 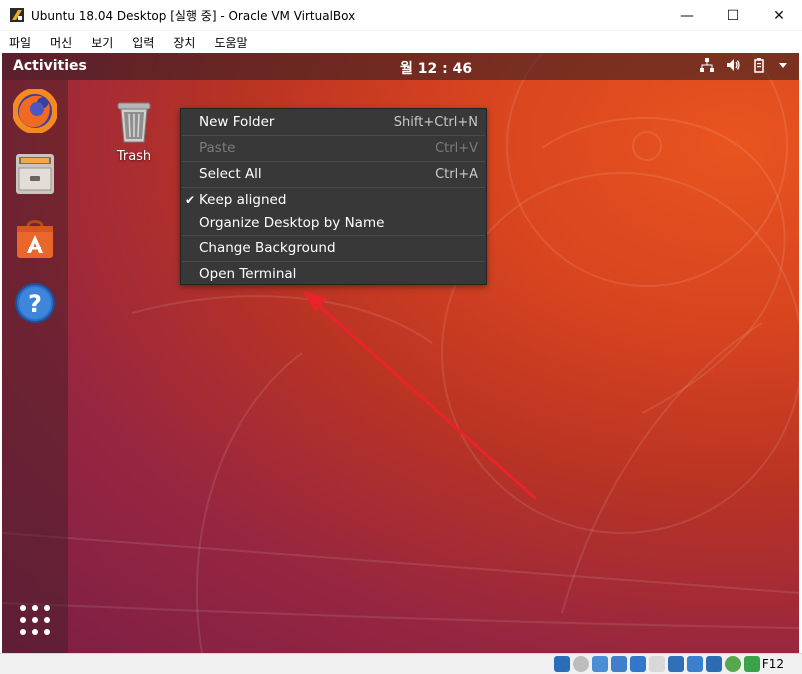 What do you see at coordinates (61, 42) in the screenshot?
I see `menu-machine: 머신` at bounding box center [61, 42].